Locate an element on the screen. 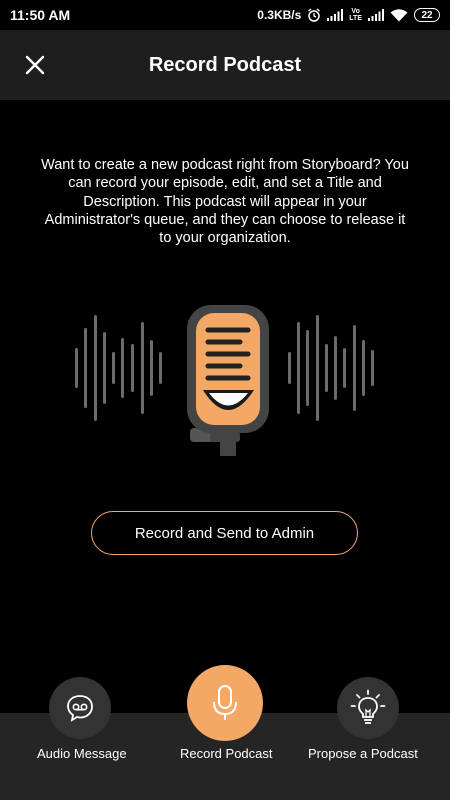  audio-message-circle is located at coordinates (80, 708).